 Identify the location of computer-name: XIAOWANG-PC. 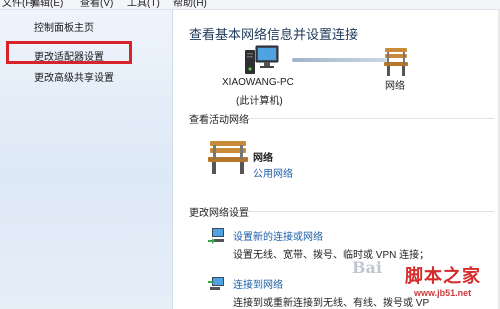
(258, 82).